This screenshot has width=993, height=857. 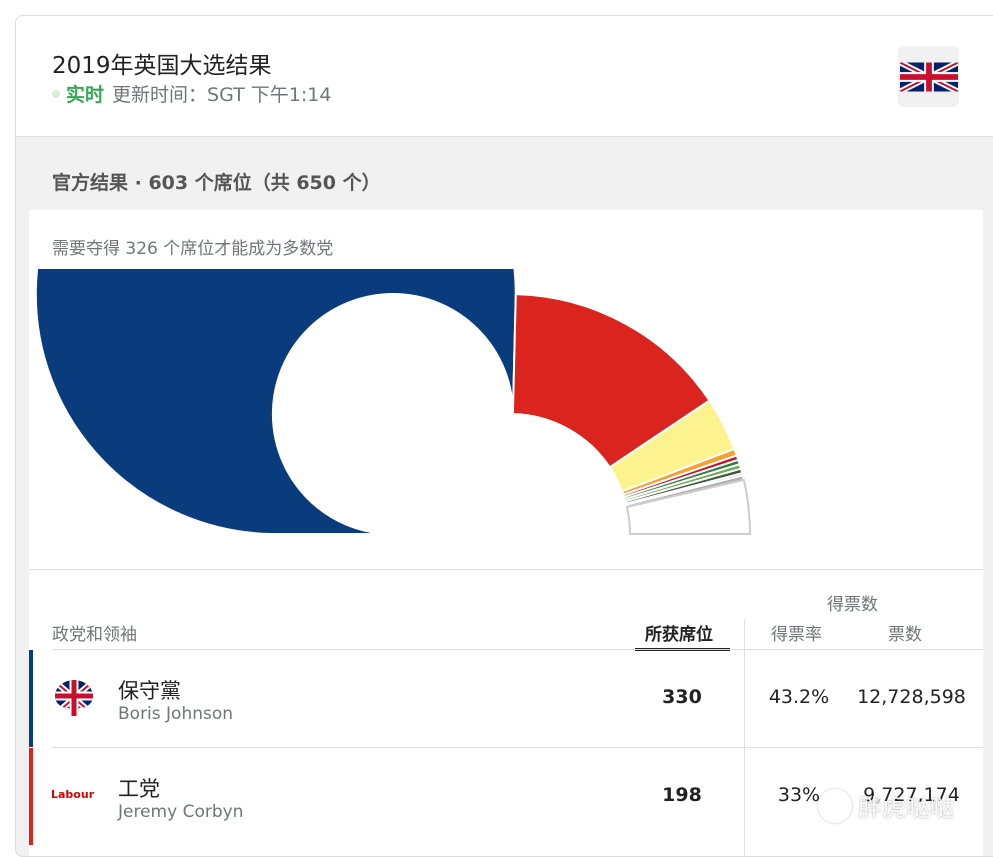 What do you see at coordinates (504, 76) in the screenshot?
I see `card-header: 2019年英国大选结果 实时 更新时间：SGT 下午1:14` at bounding box center [504, 76].